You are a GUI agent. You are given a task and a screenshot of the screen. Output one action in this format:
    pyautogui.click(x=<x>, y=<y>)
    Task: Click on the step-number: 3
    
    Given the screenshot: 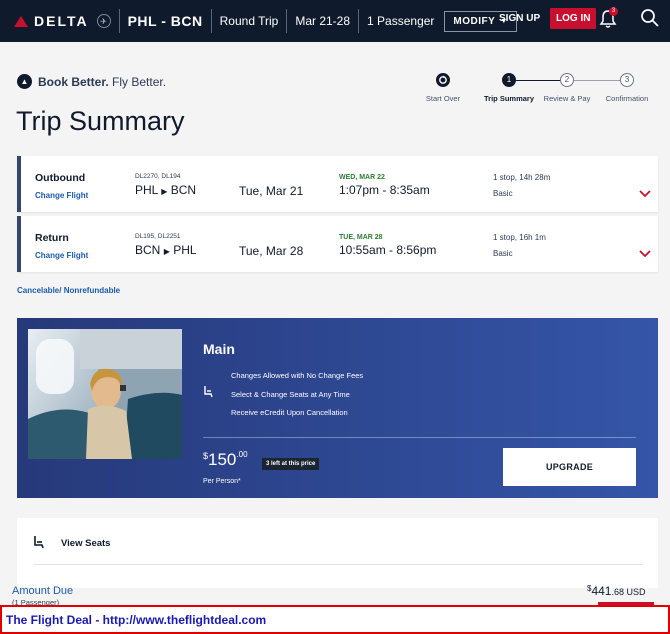 What is the action you would take?
    pyautogui.click(x=627, y=80)
    